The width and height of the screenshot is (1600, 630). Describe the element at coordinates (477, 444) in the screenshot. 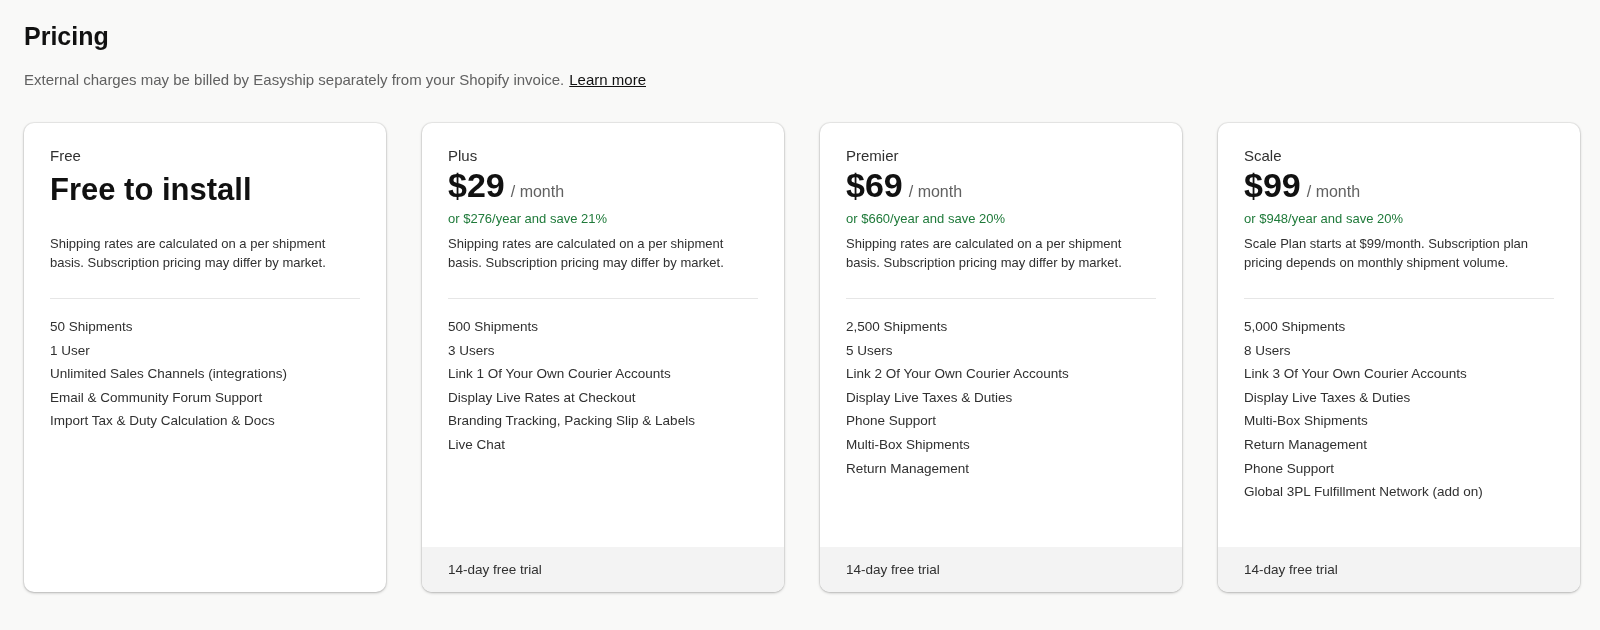

I see `feature-item: Live Chat` at that location.